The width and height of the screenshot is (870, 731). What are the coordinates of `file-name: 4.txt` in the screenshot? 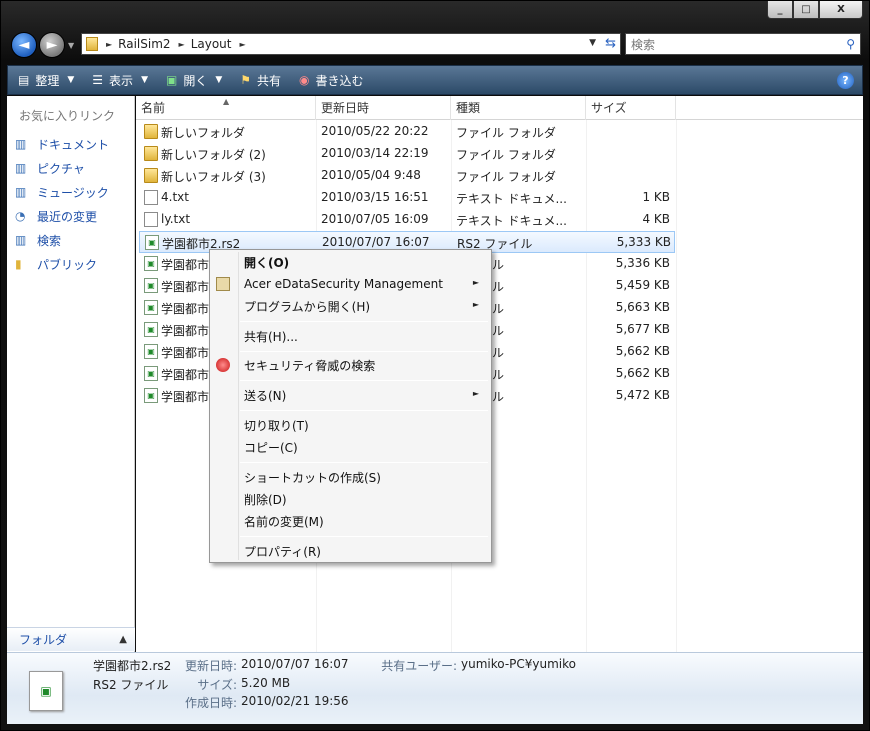 It's located at (175, 197).